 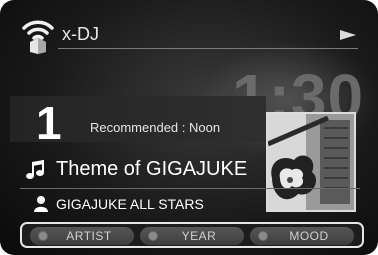 What do you see at coordinates (190, 188) in the screenshot?
I see `track-divider` at bounding box center [190, 188].